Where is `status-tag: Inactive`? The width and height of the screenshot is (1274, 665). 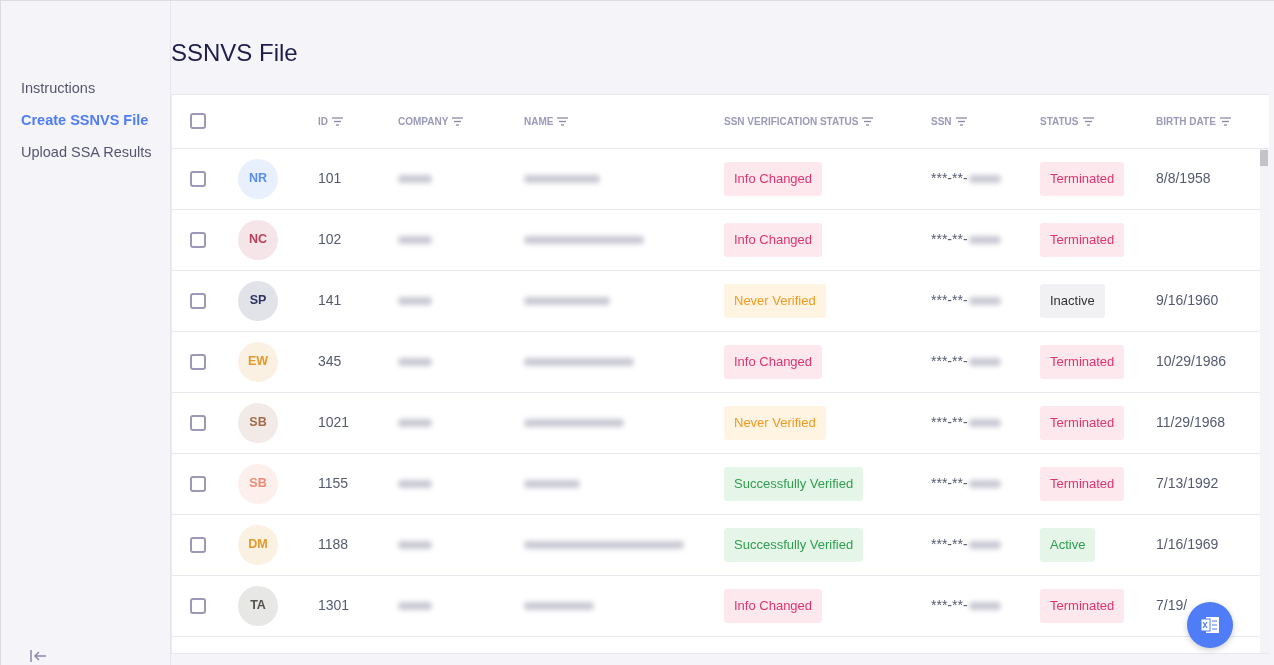 status-tag: Inactive is located at coordinates (1072, 301).